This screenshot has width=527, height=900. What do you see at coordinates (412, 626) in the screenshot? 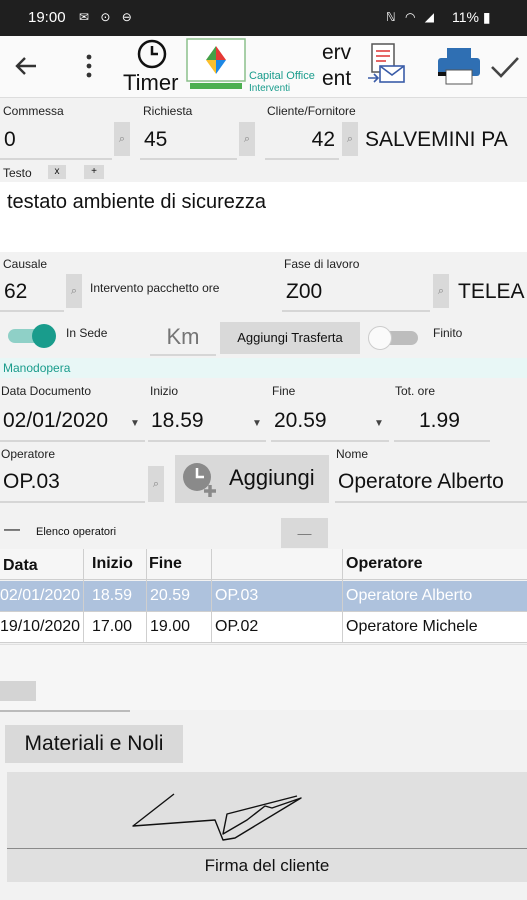
I see `cell-operatore: Operatore Michele` at bounding box center [412, 626].